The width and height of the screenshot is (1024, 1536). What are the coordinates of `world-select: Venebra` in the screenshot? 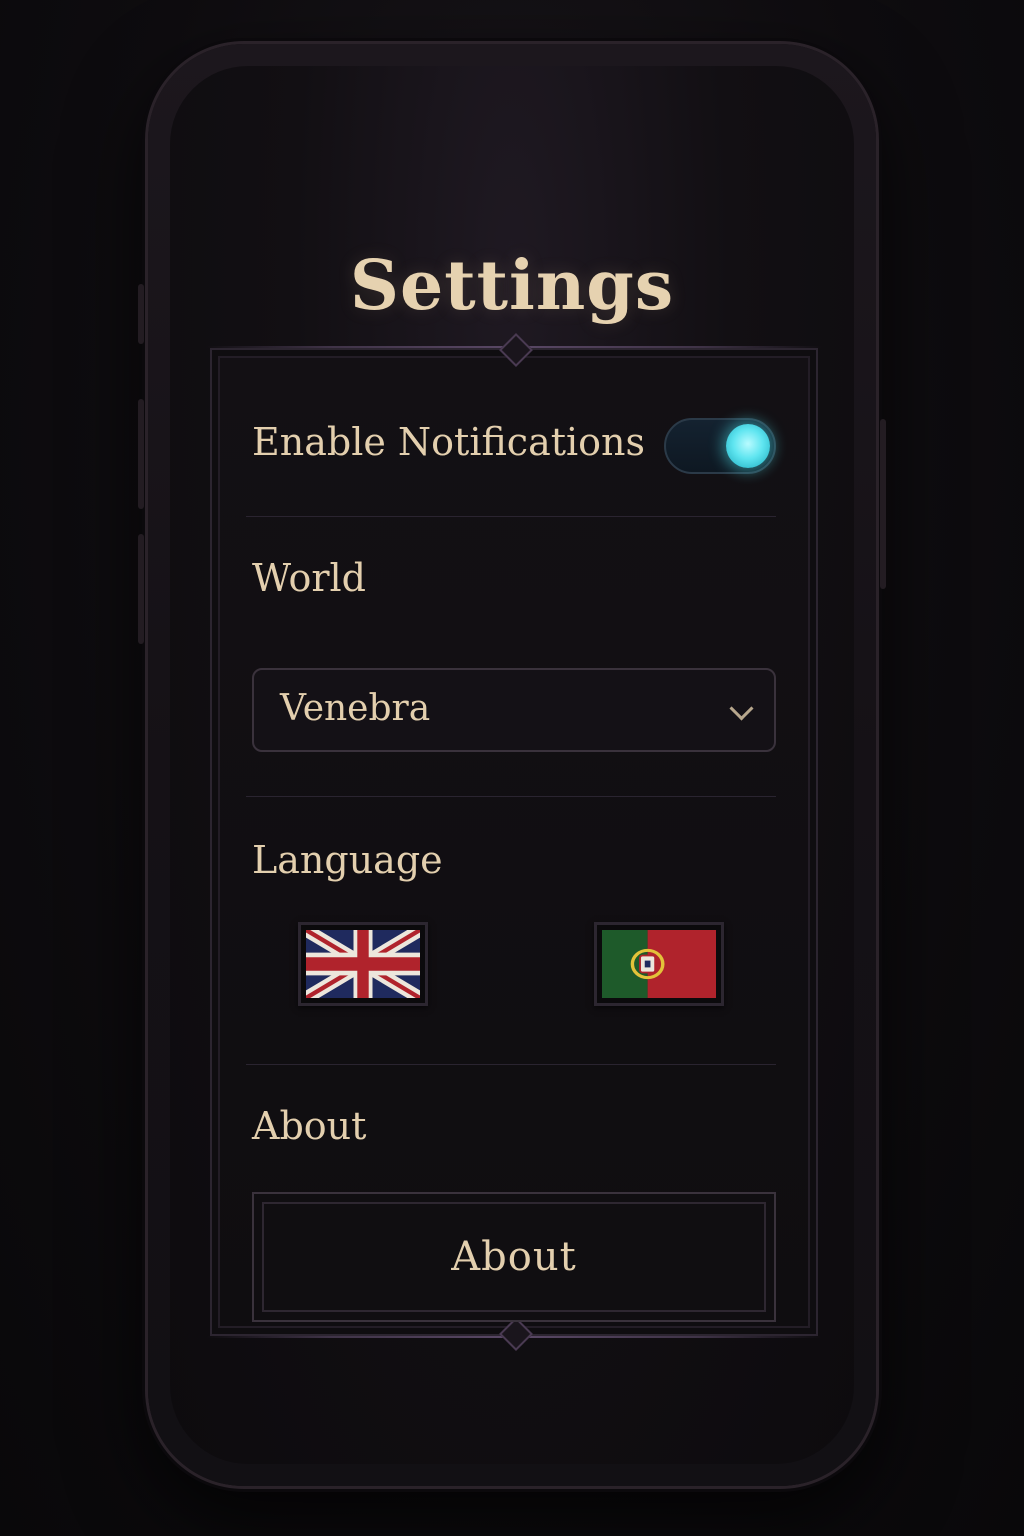 It's located at (514, 710).